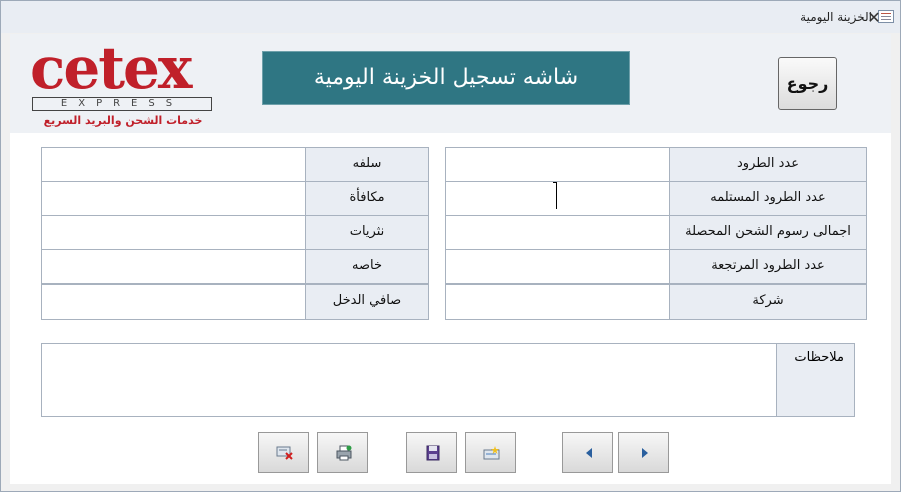  Describe the element at coordinates (558, 232) in the screenshot. I see `shipping-fees-input` at that location.